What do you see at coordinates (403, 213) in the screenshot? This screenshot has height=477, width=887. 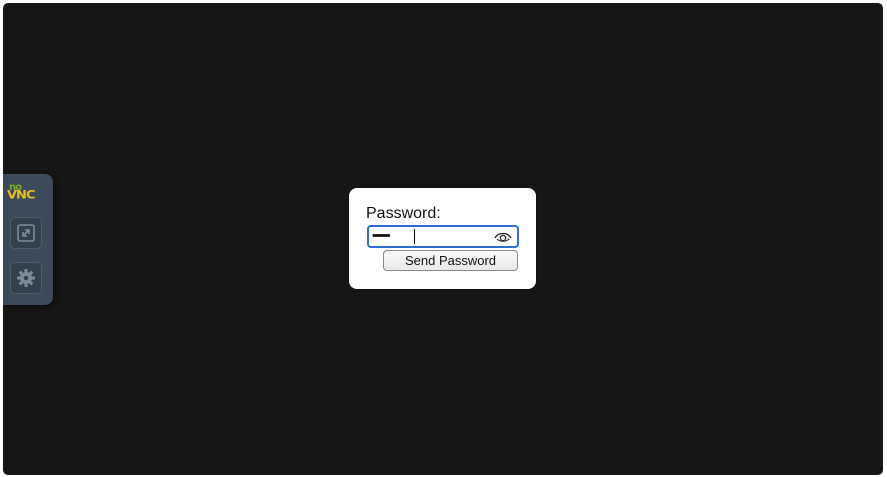 I see `password-label: Password:` at bounding box center [403, 213].